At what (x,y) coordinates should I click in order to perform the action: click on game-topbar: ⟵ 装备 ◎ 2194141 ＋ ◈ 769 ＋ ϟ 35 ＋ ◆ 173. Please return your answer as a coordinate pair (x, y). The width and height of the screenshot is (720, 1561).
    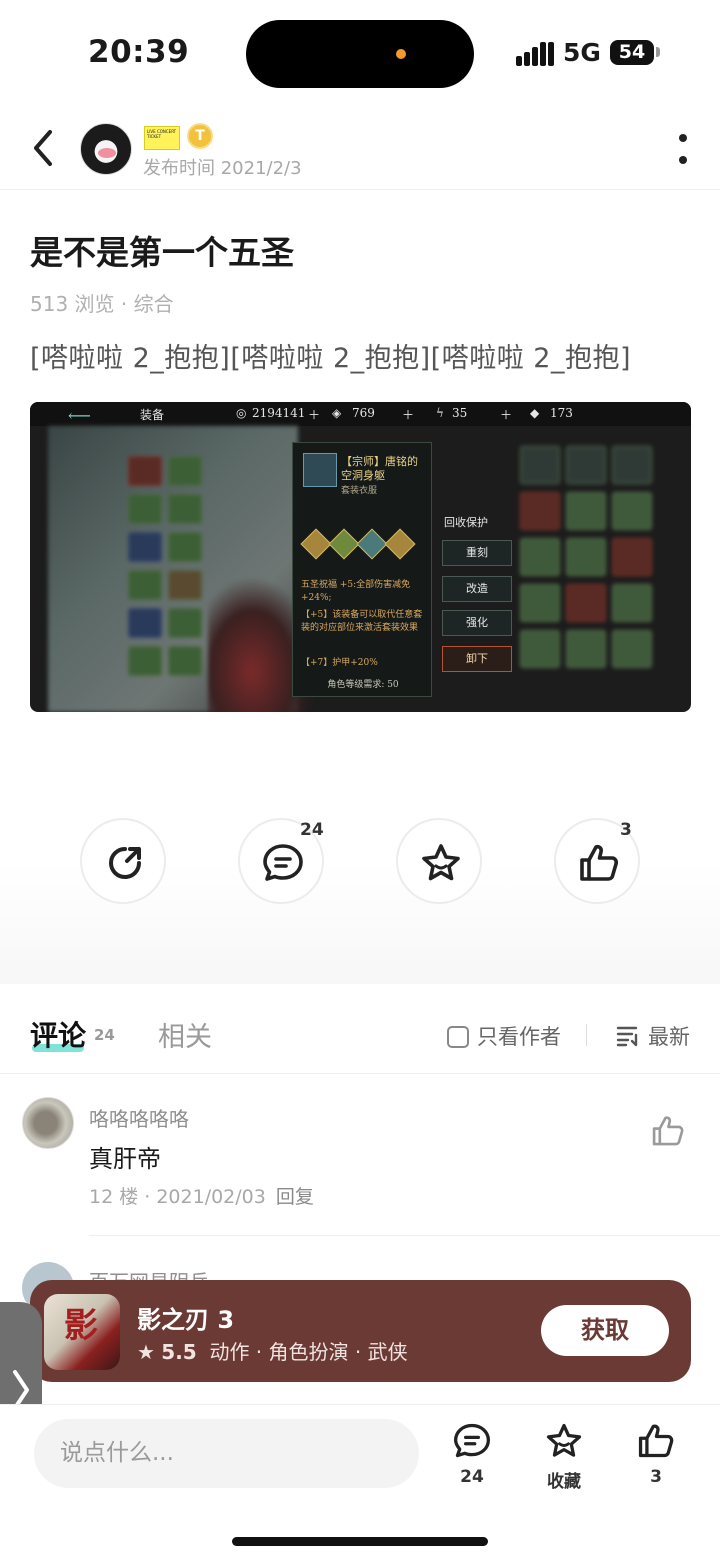
    Looking at the image, I should click on (360, 414).